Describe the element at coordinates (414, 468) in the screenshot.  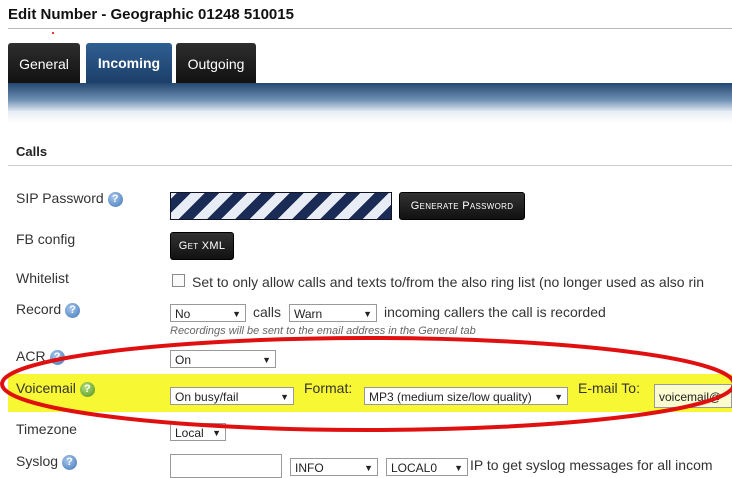
I see `syslog-facility-value: LOCAL0` at that location.